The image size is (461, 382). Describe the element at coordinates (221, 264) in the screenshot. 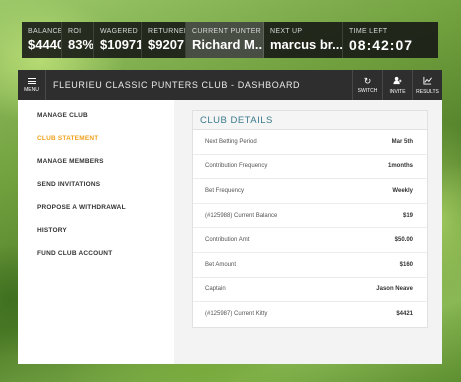

I see `detail-key: Bet Amount` at that location.